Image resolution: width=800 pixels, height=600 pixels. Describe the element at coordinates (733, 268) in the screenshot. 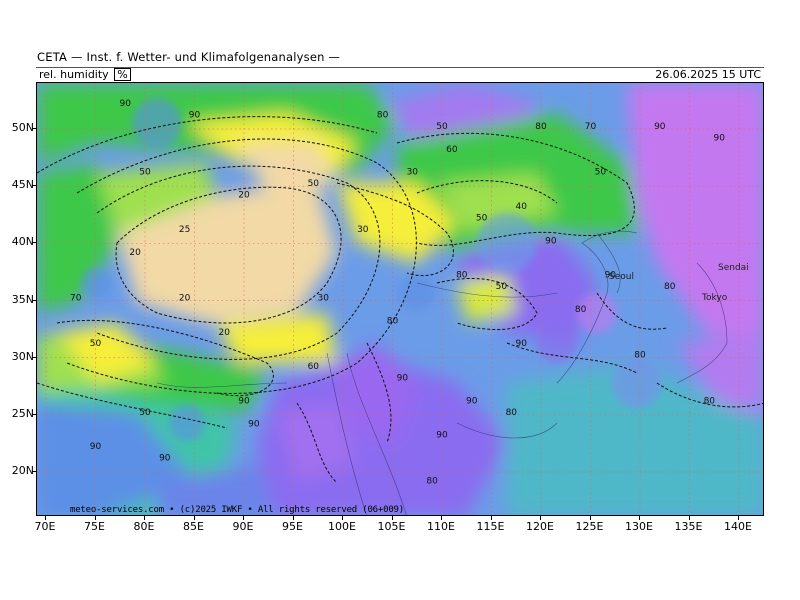

I see `place-label-sendai: Sendai` at that location.